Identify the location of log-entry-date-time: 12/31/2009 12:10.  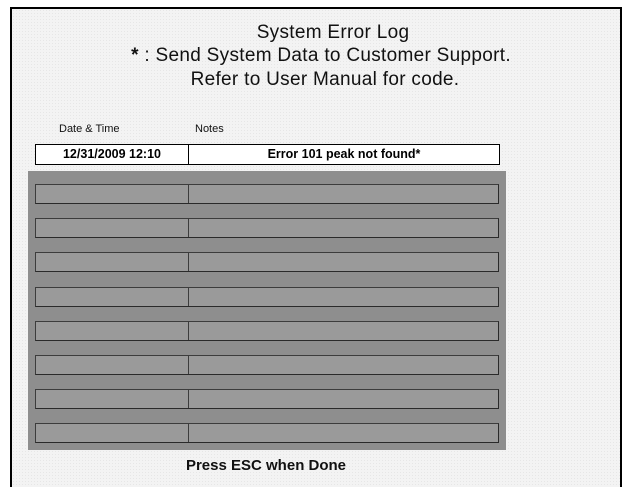
(112, 154).